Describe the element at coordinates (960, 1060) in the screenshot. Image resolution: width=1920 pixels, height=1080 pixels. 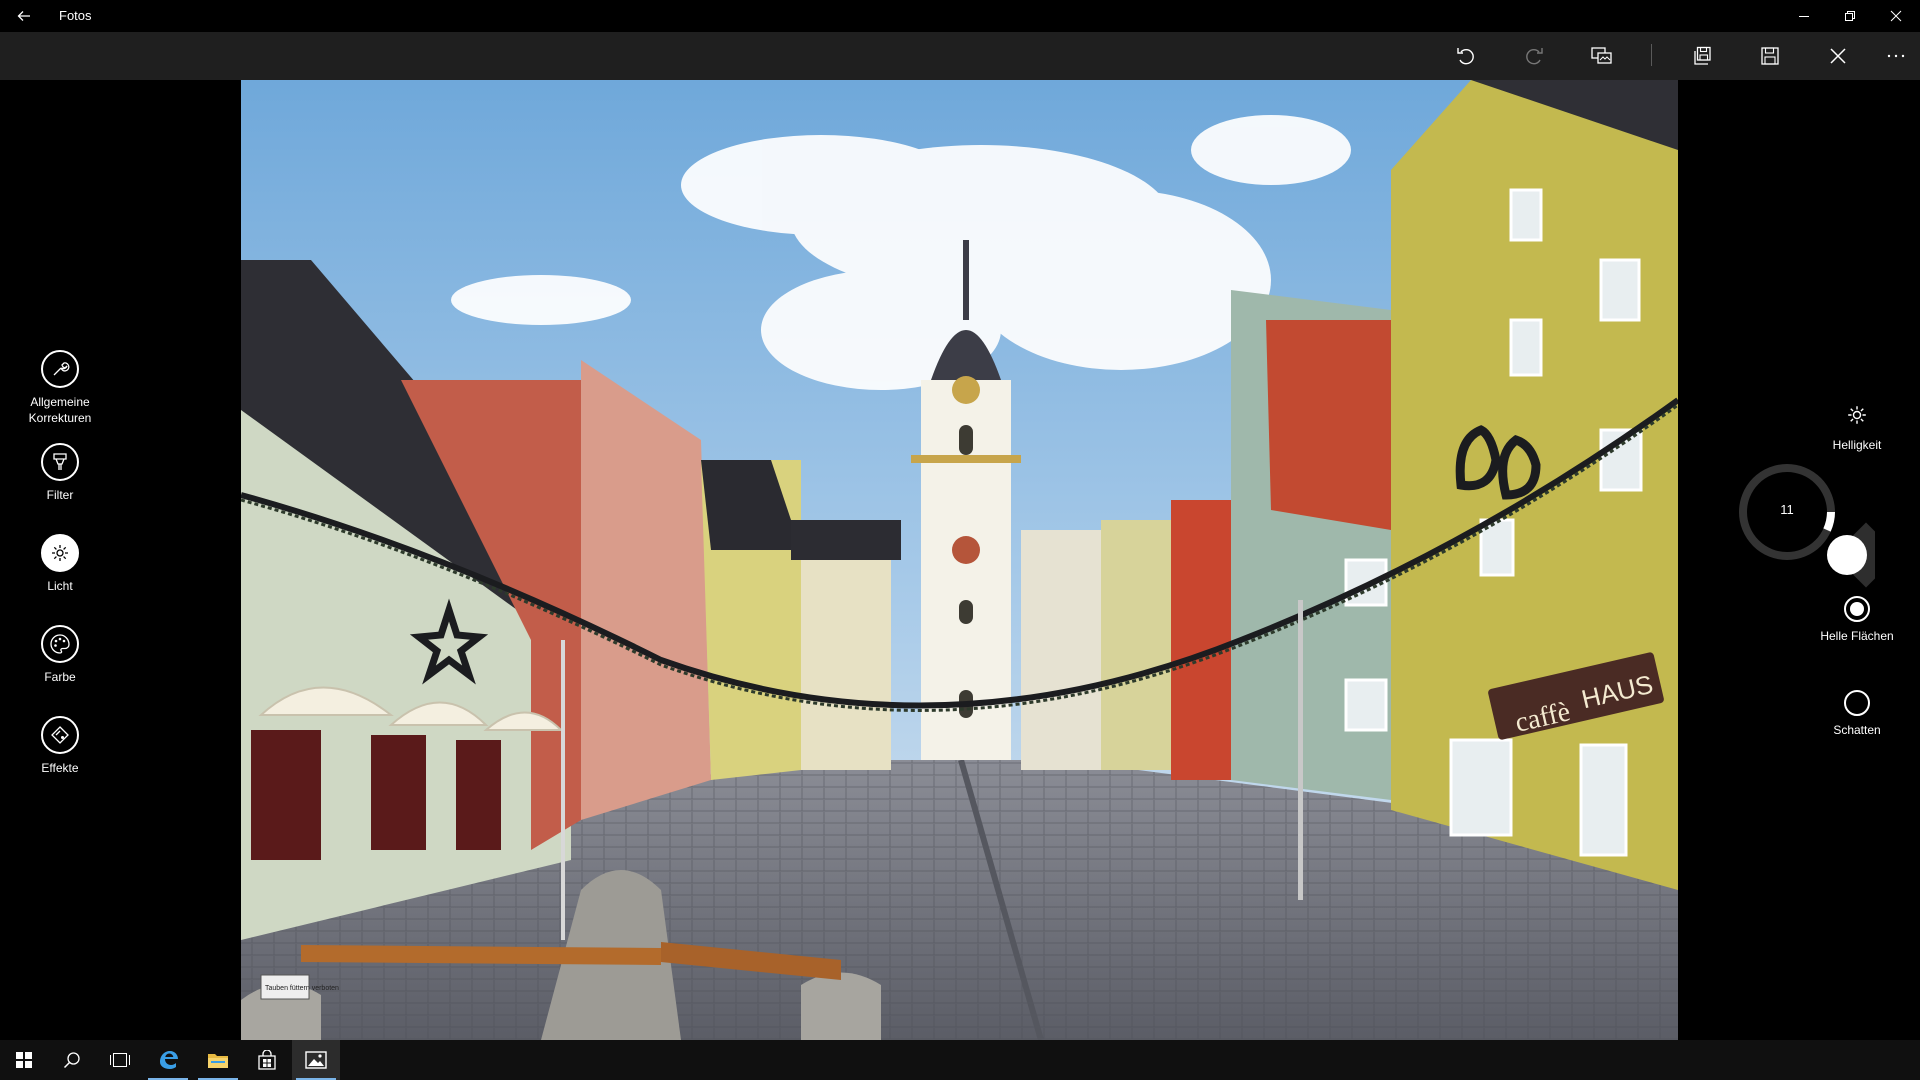
I see `taskbar` at that location.